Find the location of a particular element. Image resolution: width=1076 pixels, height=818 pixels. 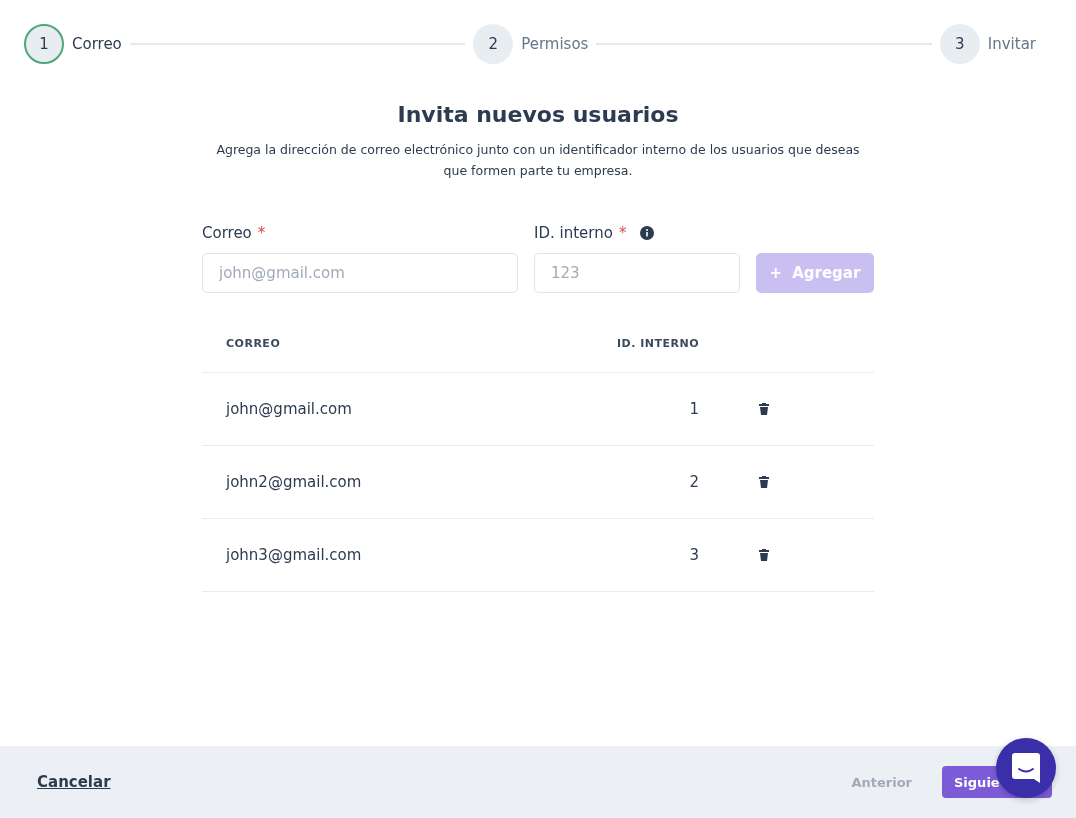

chat-icon is located at coordinates (1026, 768).